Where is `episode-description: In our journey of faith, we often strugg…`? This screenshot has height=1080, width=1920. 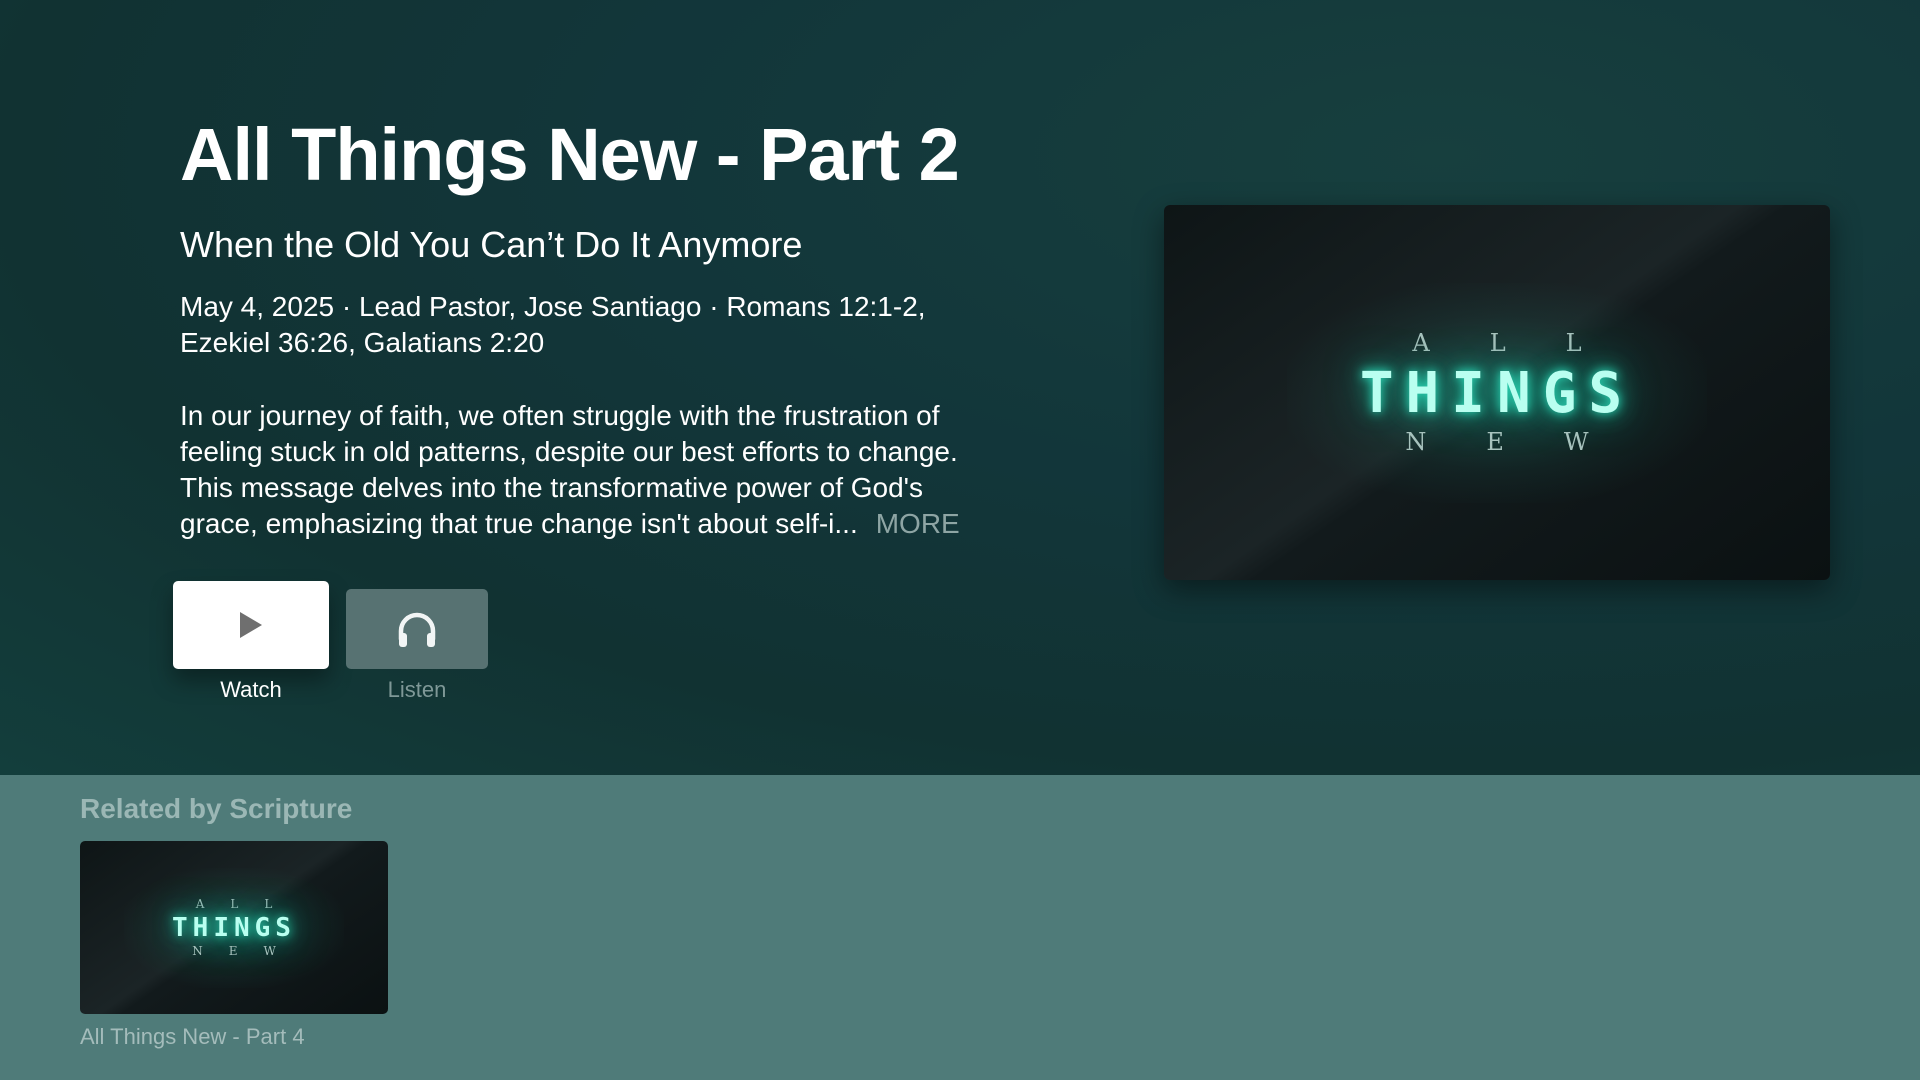 episode-description: In our journey of faith, we often strugg… is located at coordinates (590, 470).